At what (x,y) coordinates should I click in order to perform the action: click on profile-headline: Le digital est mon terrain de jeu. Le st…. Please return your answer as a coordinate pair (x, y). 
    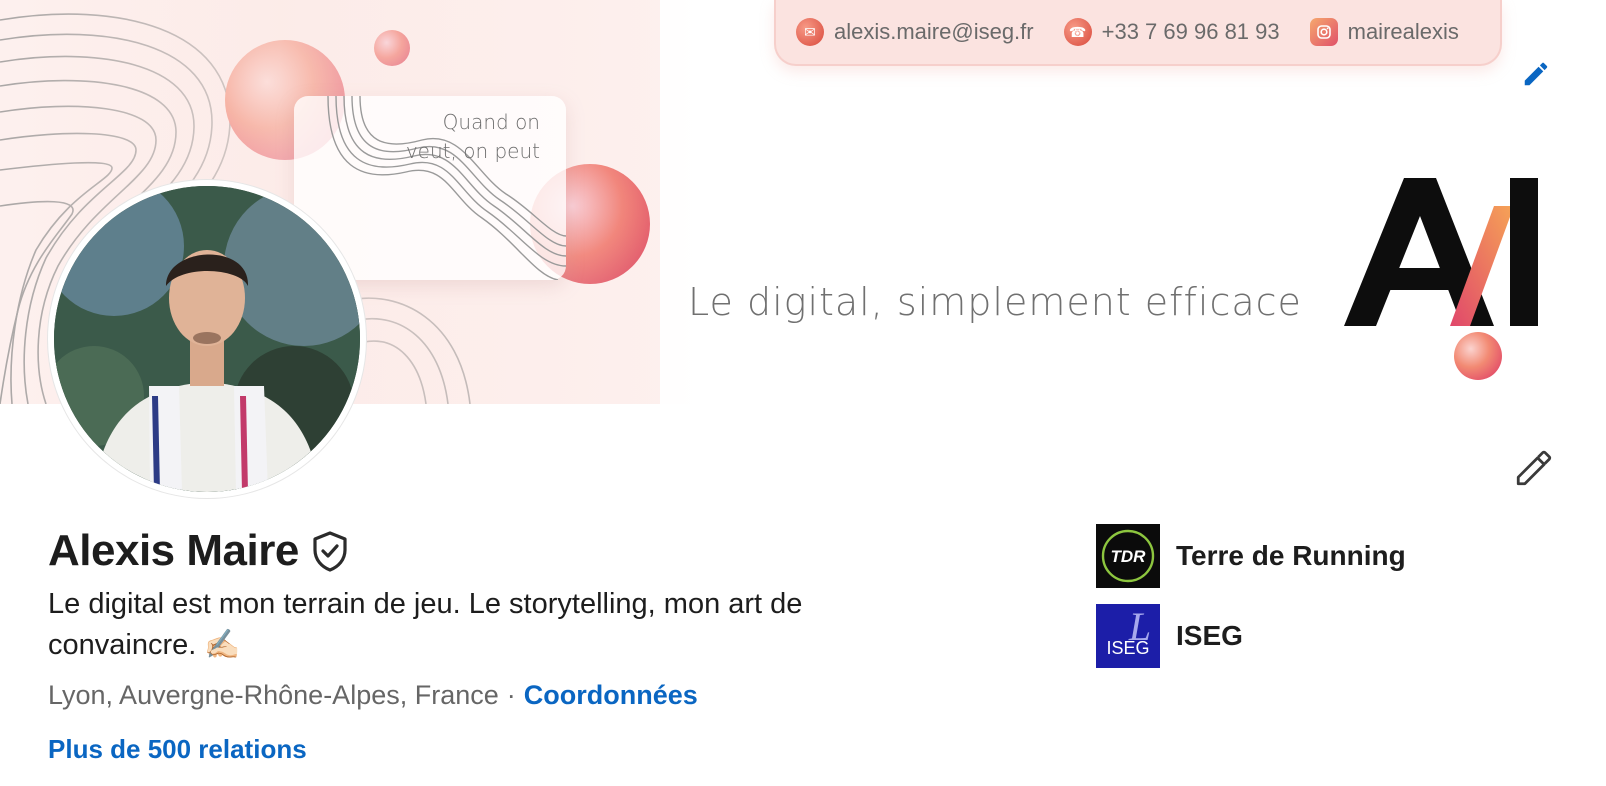
    Looking at the image, I should click on (425, 624).